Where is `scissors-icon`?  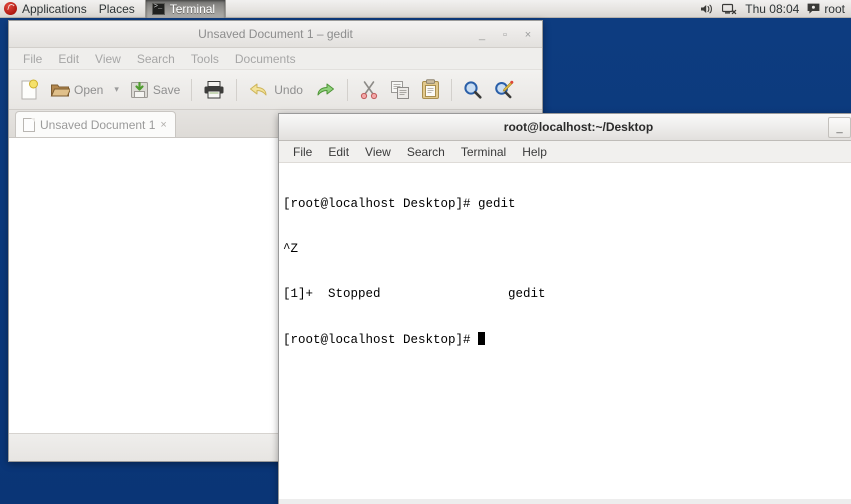 scissors-icon is located at coordinates (369, 89).